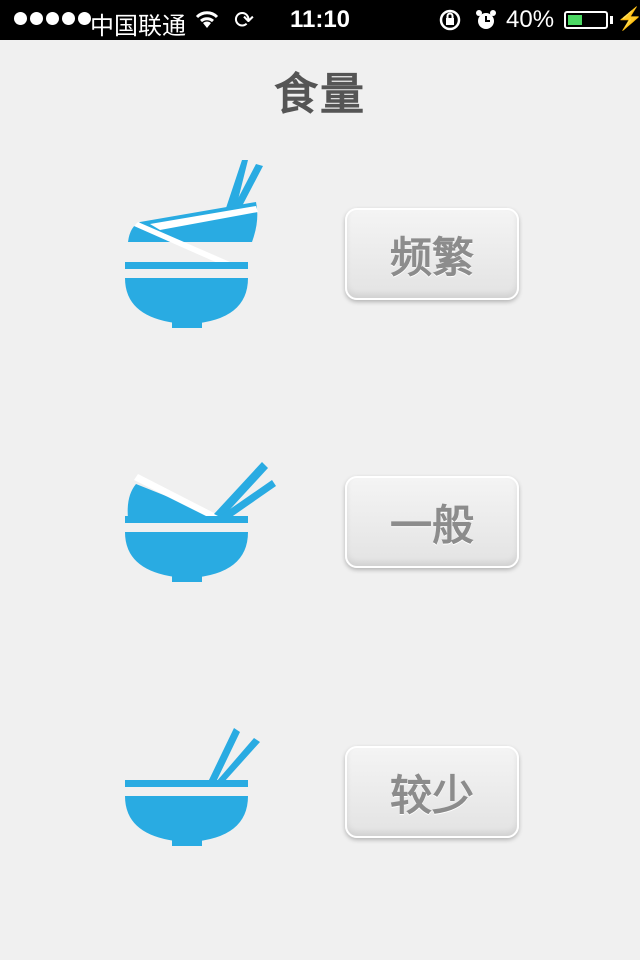 The width and height of the screenshot is (640, 960). Describe the element at coordinates (450, 20) in the screenshot. I see `orientation-lock-icon` at that location.